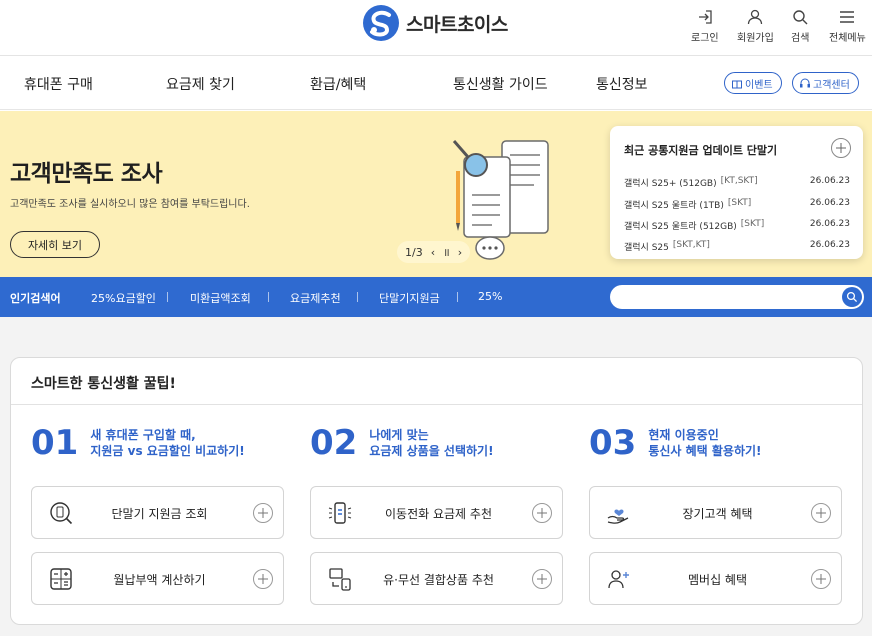 The height and width of the screenshot is (636, 872). Describe the element at coordinates (334, 443) in the screenshot. I see `step-number: 02` at that location.